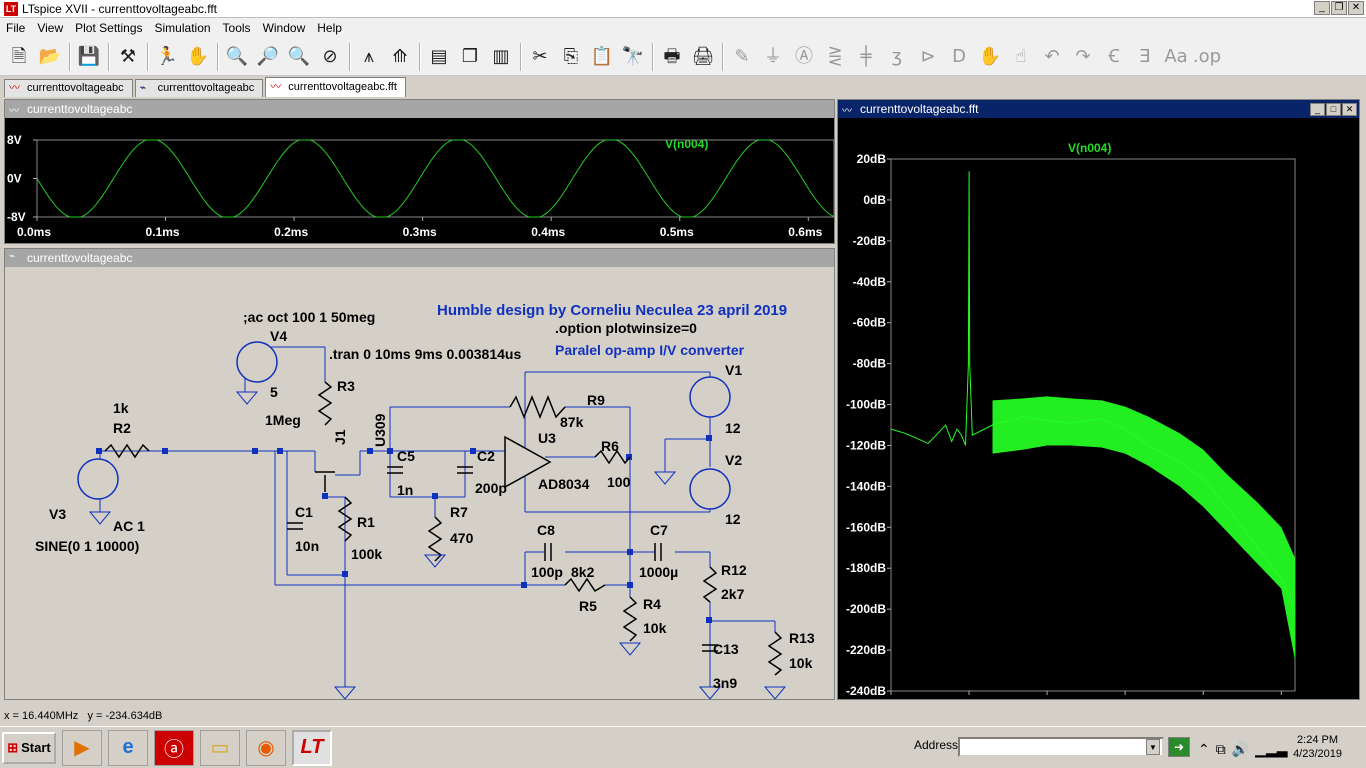 Image resolution: width=1366 pixels, height=768 pixels. Describe the element at coordinates (283, 420) in the screenshot. I see `label-r3-value: 1Meg` at that location.